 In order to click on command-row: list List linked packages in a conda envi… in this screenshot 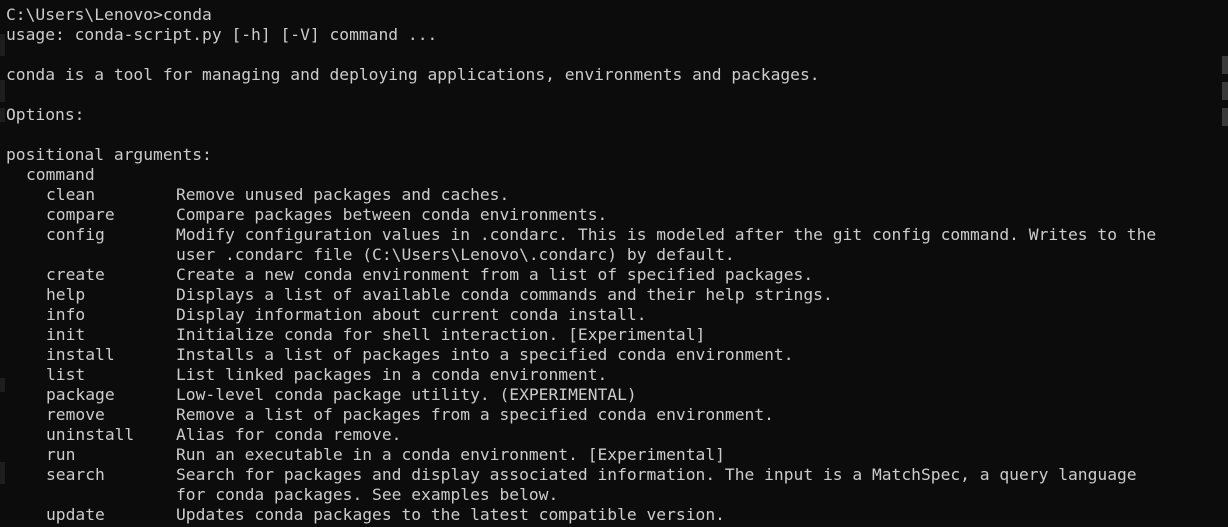, I will do `click(610, 375)`.